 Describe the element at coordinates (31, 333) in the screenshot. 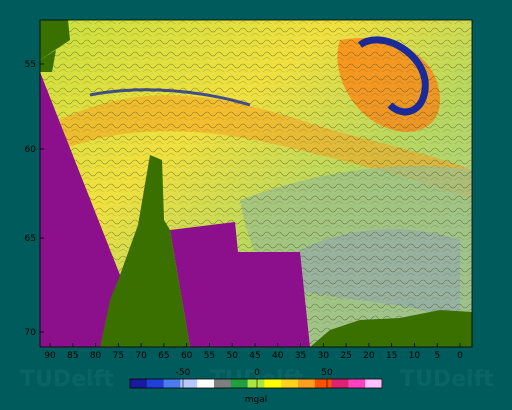

I see `y-tick-label: 70` at that location.